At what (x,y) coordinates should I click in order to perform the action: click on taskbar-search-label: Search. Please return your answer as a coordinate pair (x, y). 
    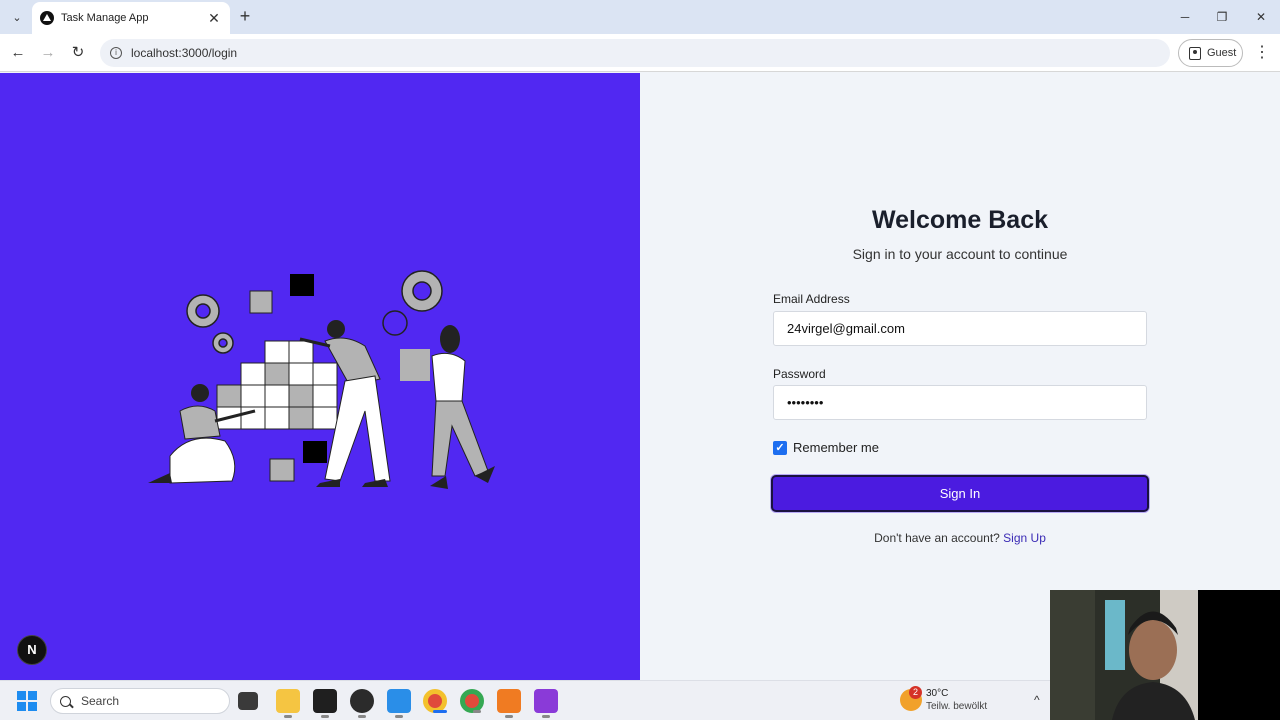
    Looking at the image, I should click on (100, 701).